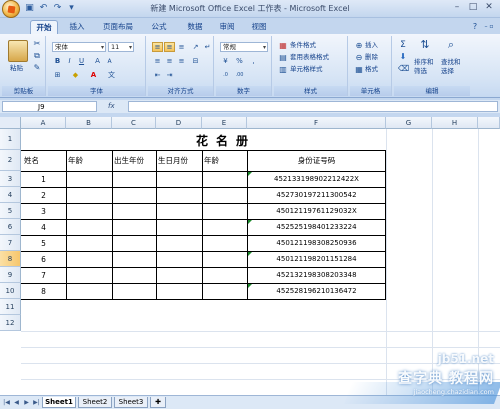 The width and height of the screenshot is (500, 409). Describe the element at coordinates (224, 123) in the screenshot. I see `column-header-e: E` at that location.